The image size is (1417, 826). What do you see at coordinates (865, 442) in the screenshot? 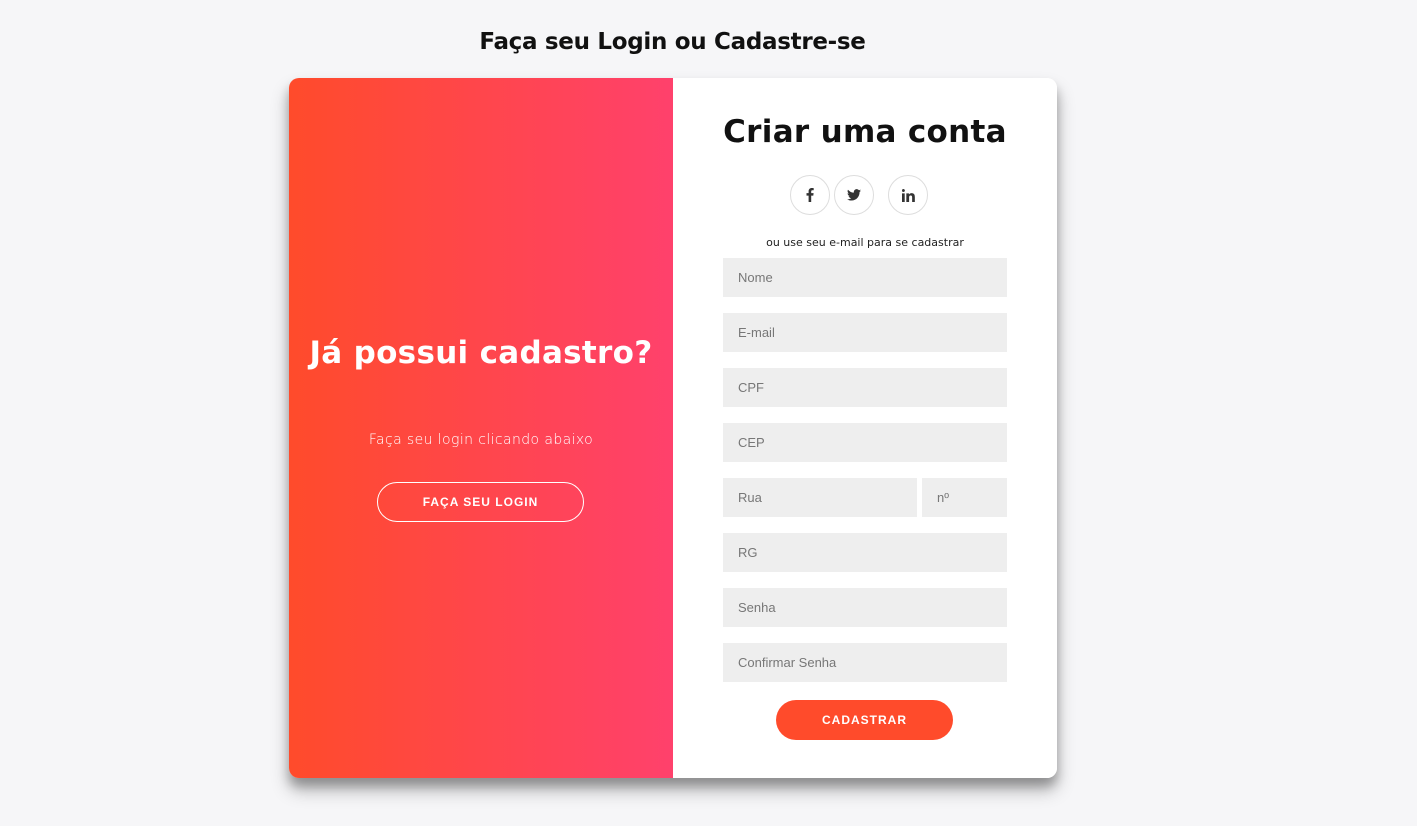
I see `cep-input` at bounding box center [865, 442].